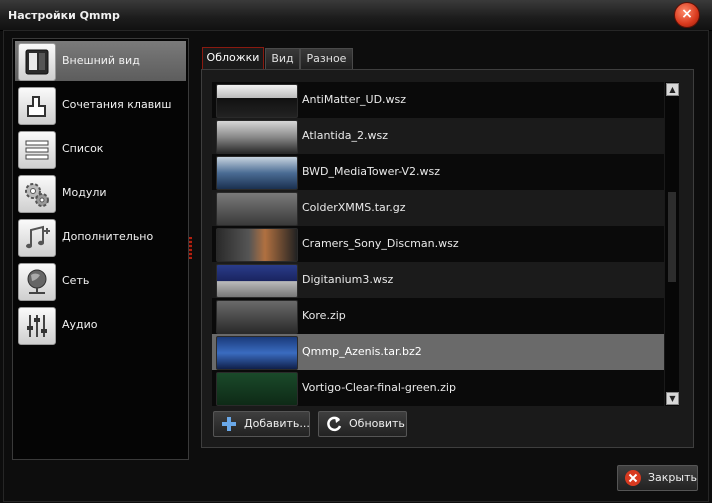  Describe the element at coordinates (324, 315) in the screenshot. I see `skin-name: Kore.zip` at that location.